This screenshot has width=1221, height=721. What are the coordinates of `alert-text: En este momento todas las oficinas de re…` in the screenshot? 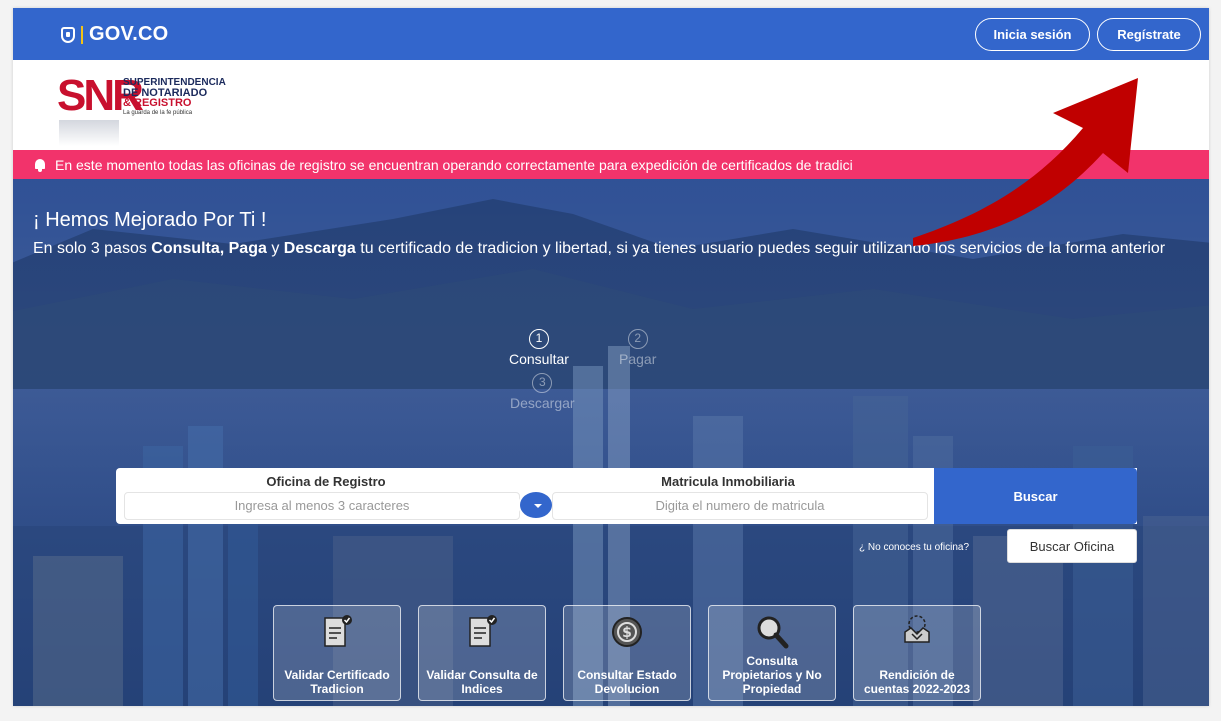 It's located at (454, 164).